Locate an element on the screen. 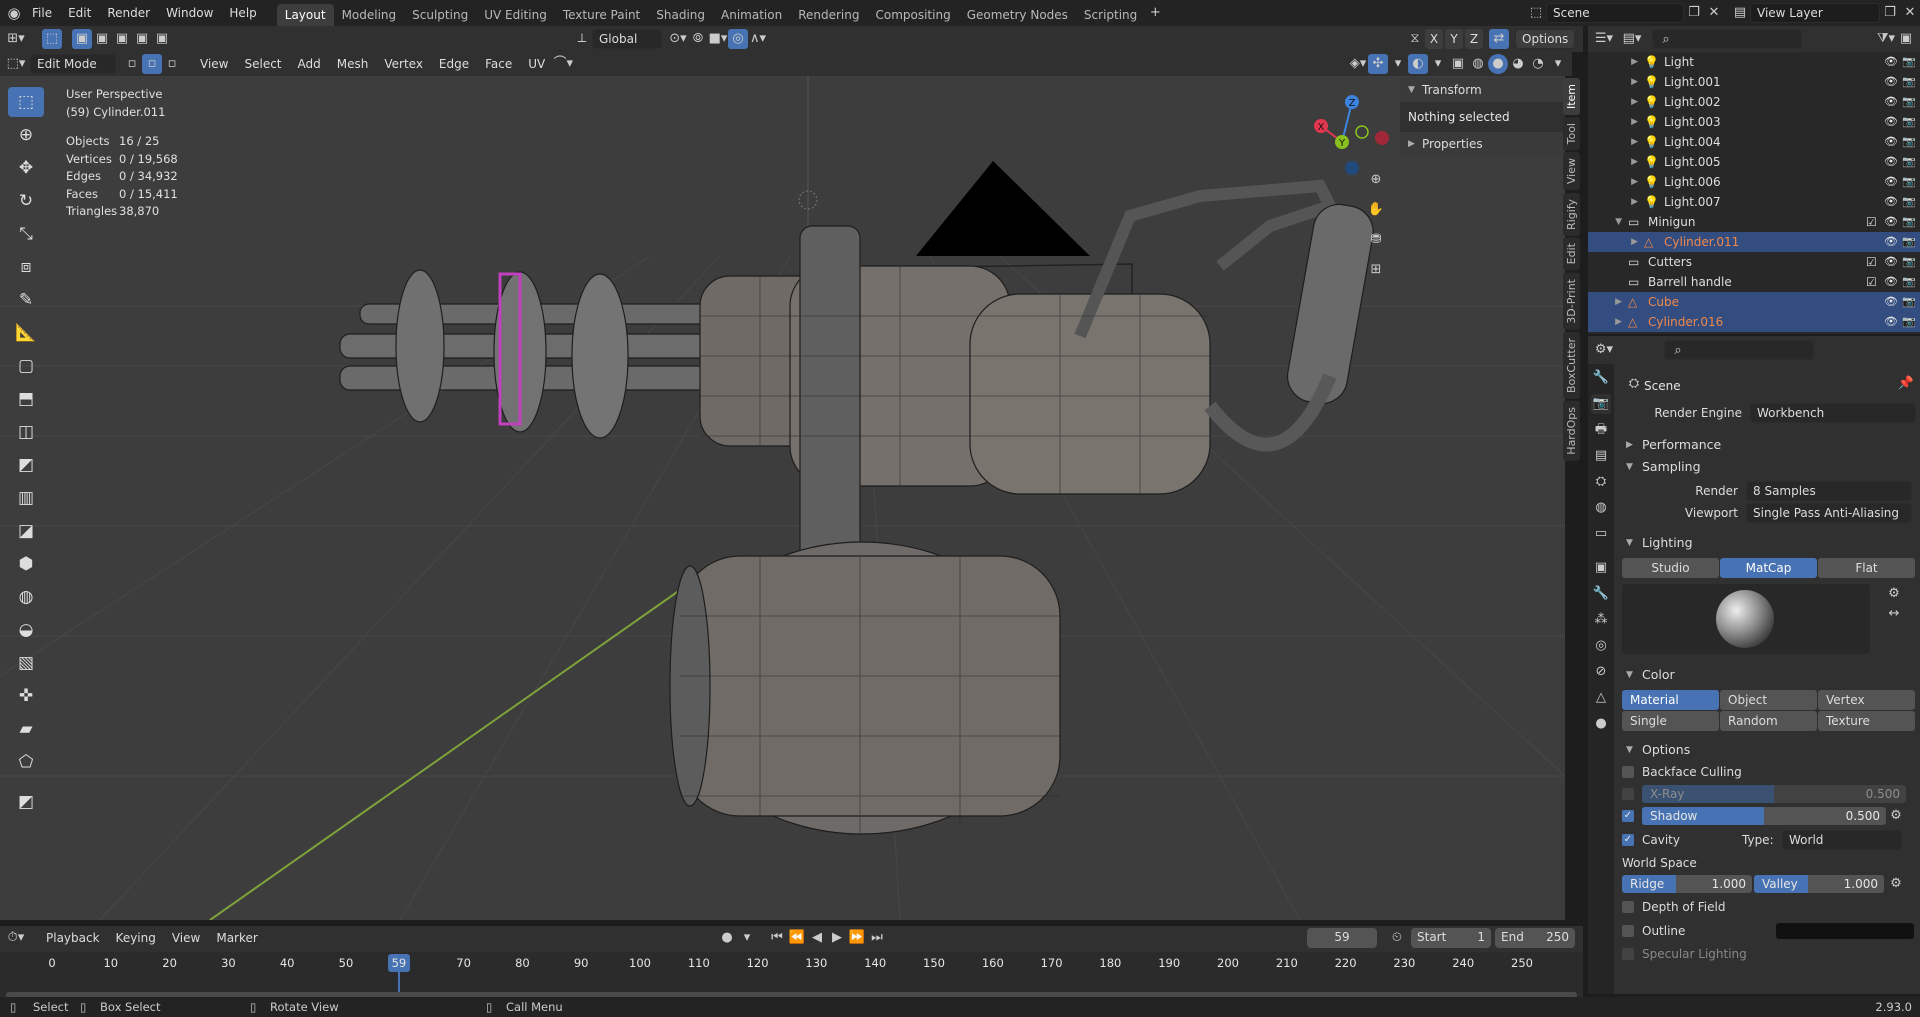 This screenshot has width=1920, height=1017. material-tab-icon: ● is located at coordinates (1601, 724).